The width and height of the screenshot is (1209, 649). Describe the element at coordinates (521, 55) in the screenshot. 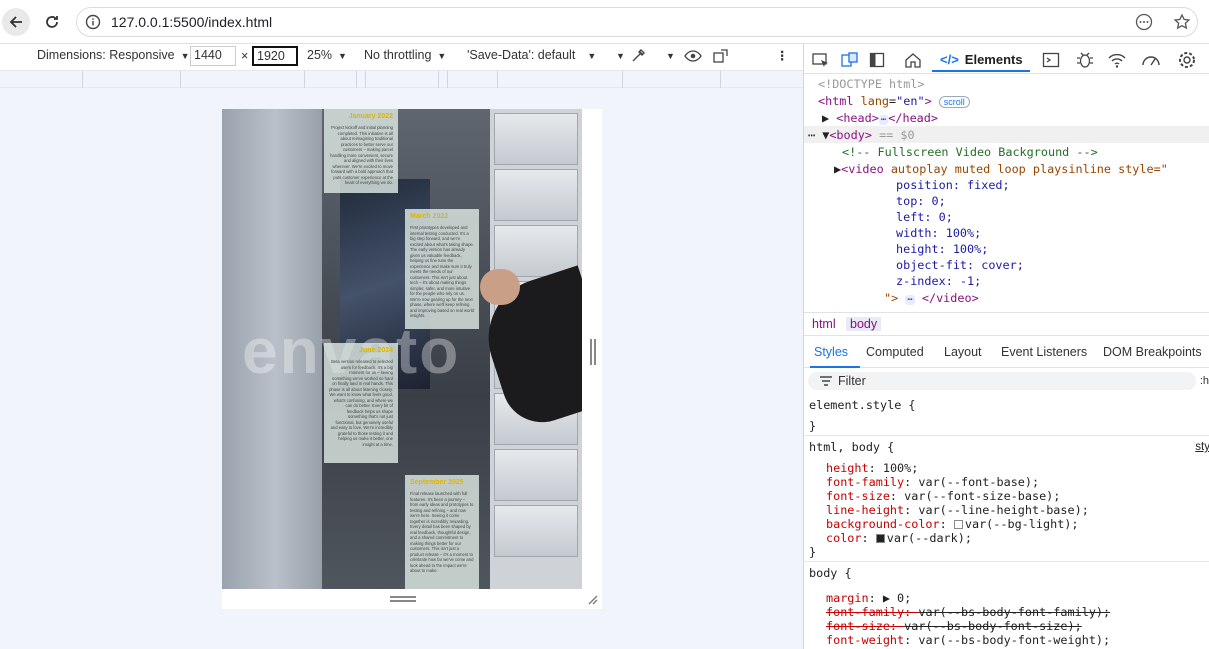

I see `save-data-label: 'Save-Data': default` at that location.